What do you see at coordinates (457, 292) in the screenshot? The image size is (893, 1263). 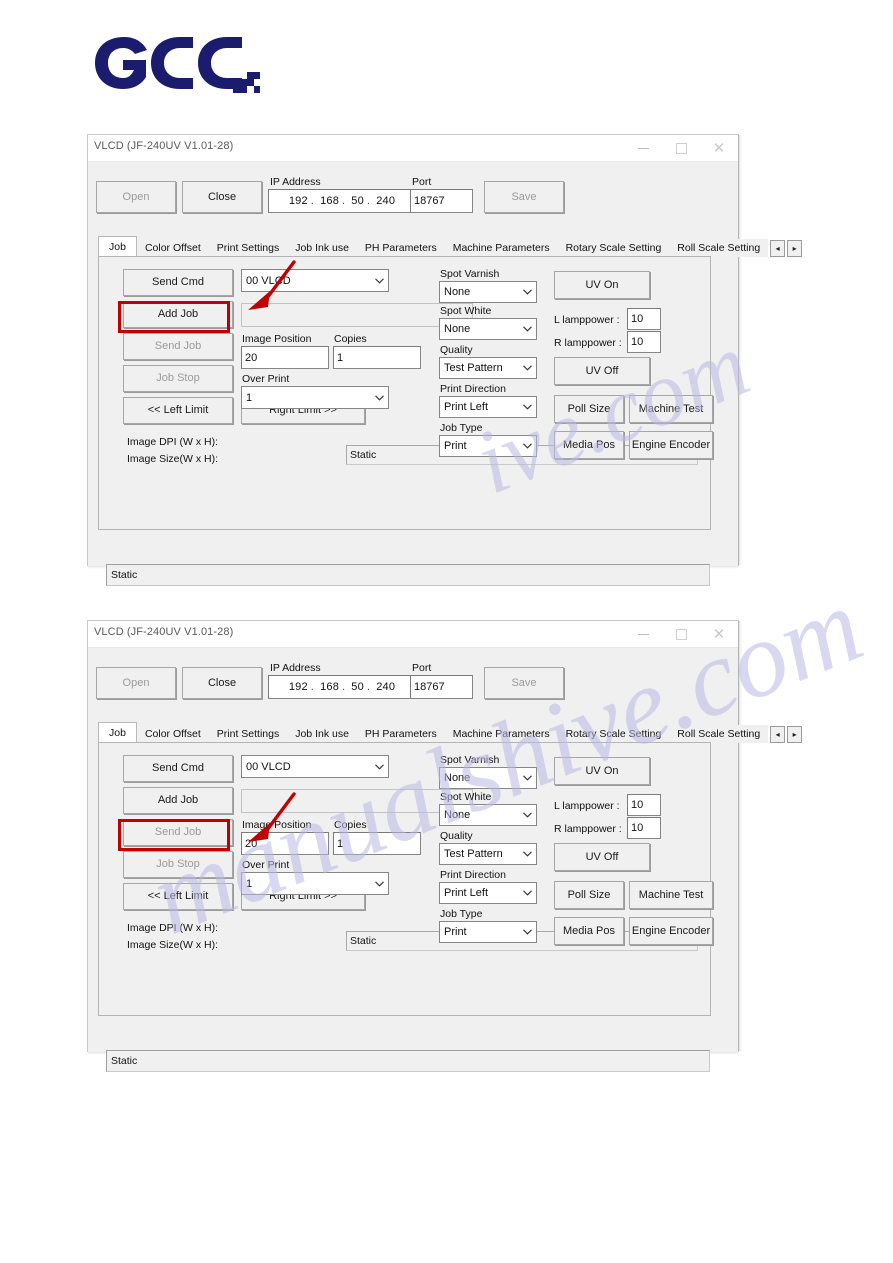 I see `spot-varnish-combo-value: None` at bounding box center [457, 292].